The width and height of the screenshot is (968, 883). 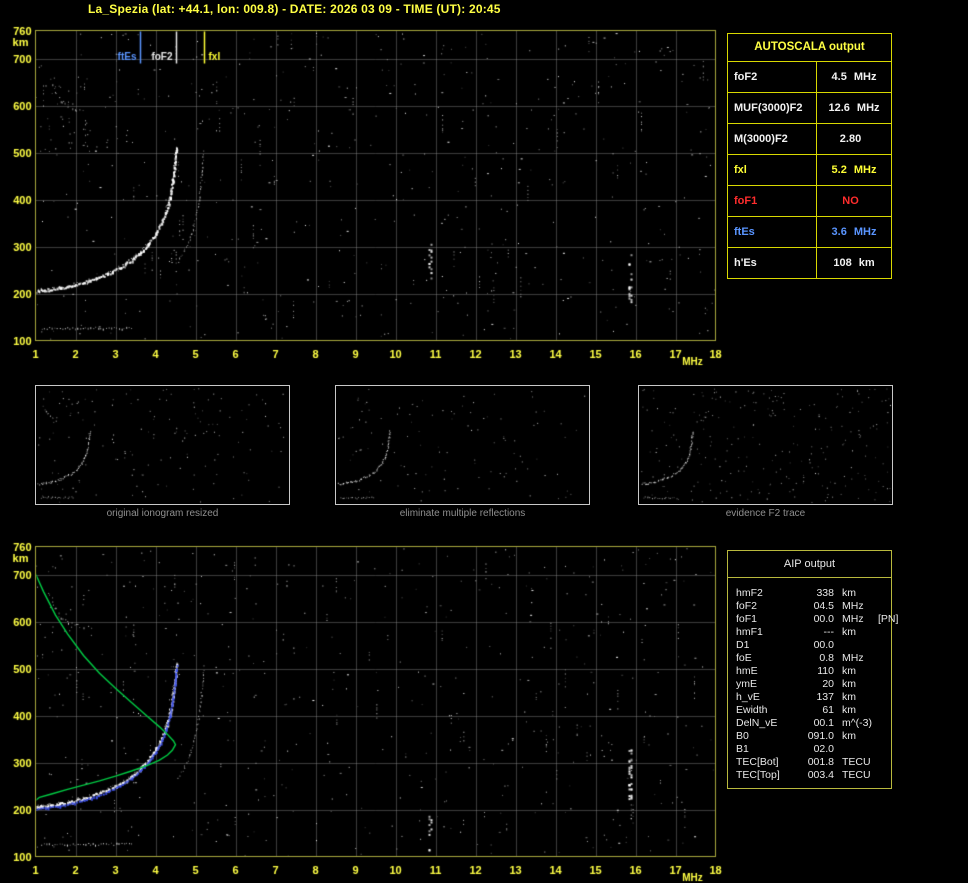 I want to click on thumbnail-f2-trace-evidence, so click(x=765, y=445).